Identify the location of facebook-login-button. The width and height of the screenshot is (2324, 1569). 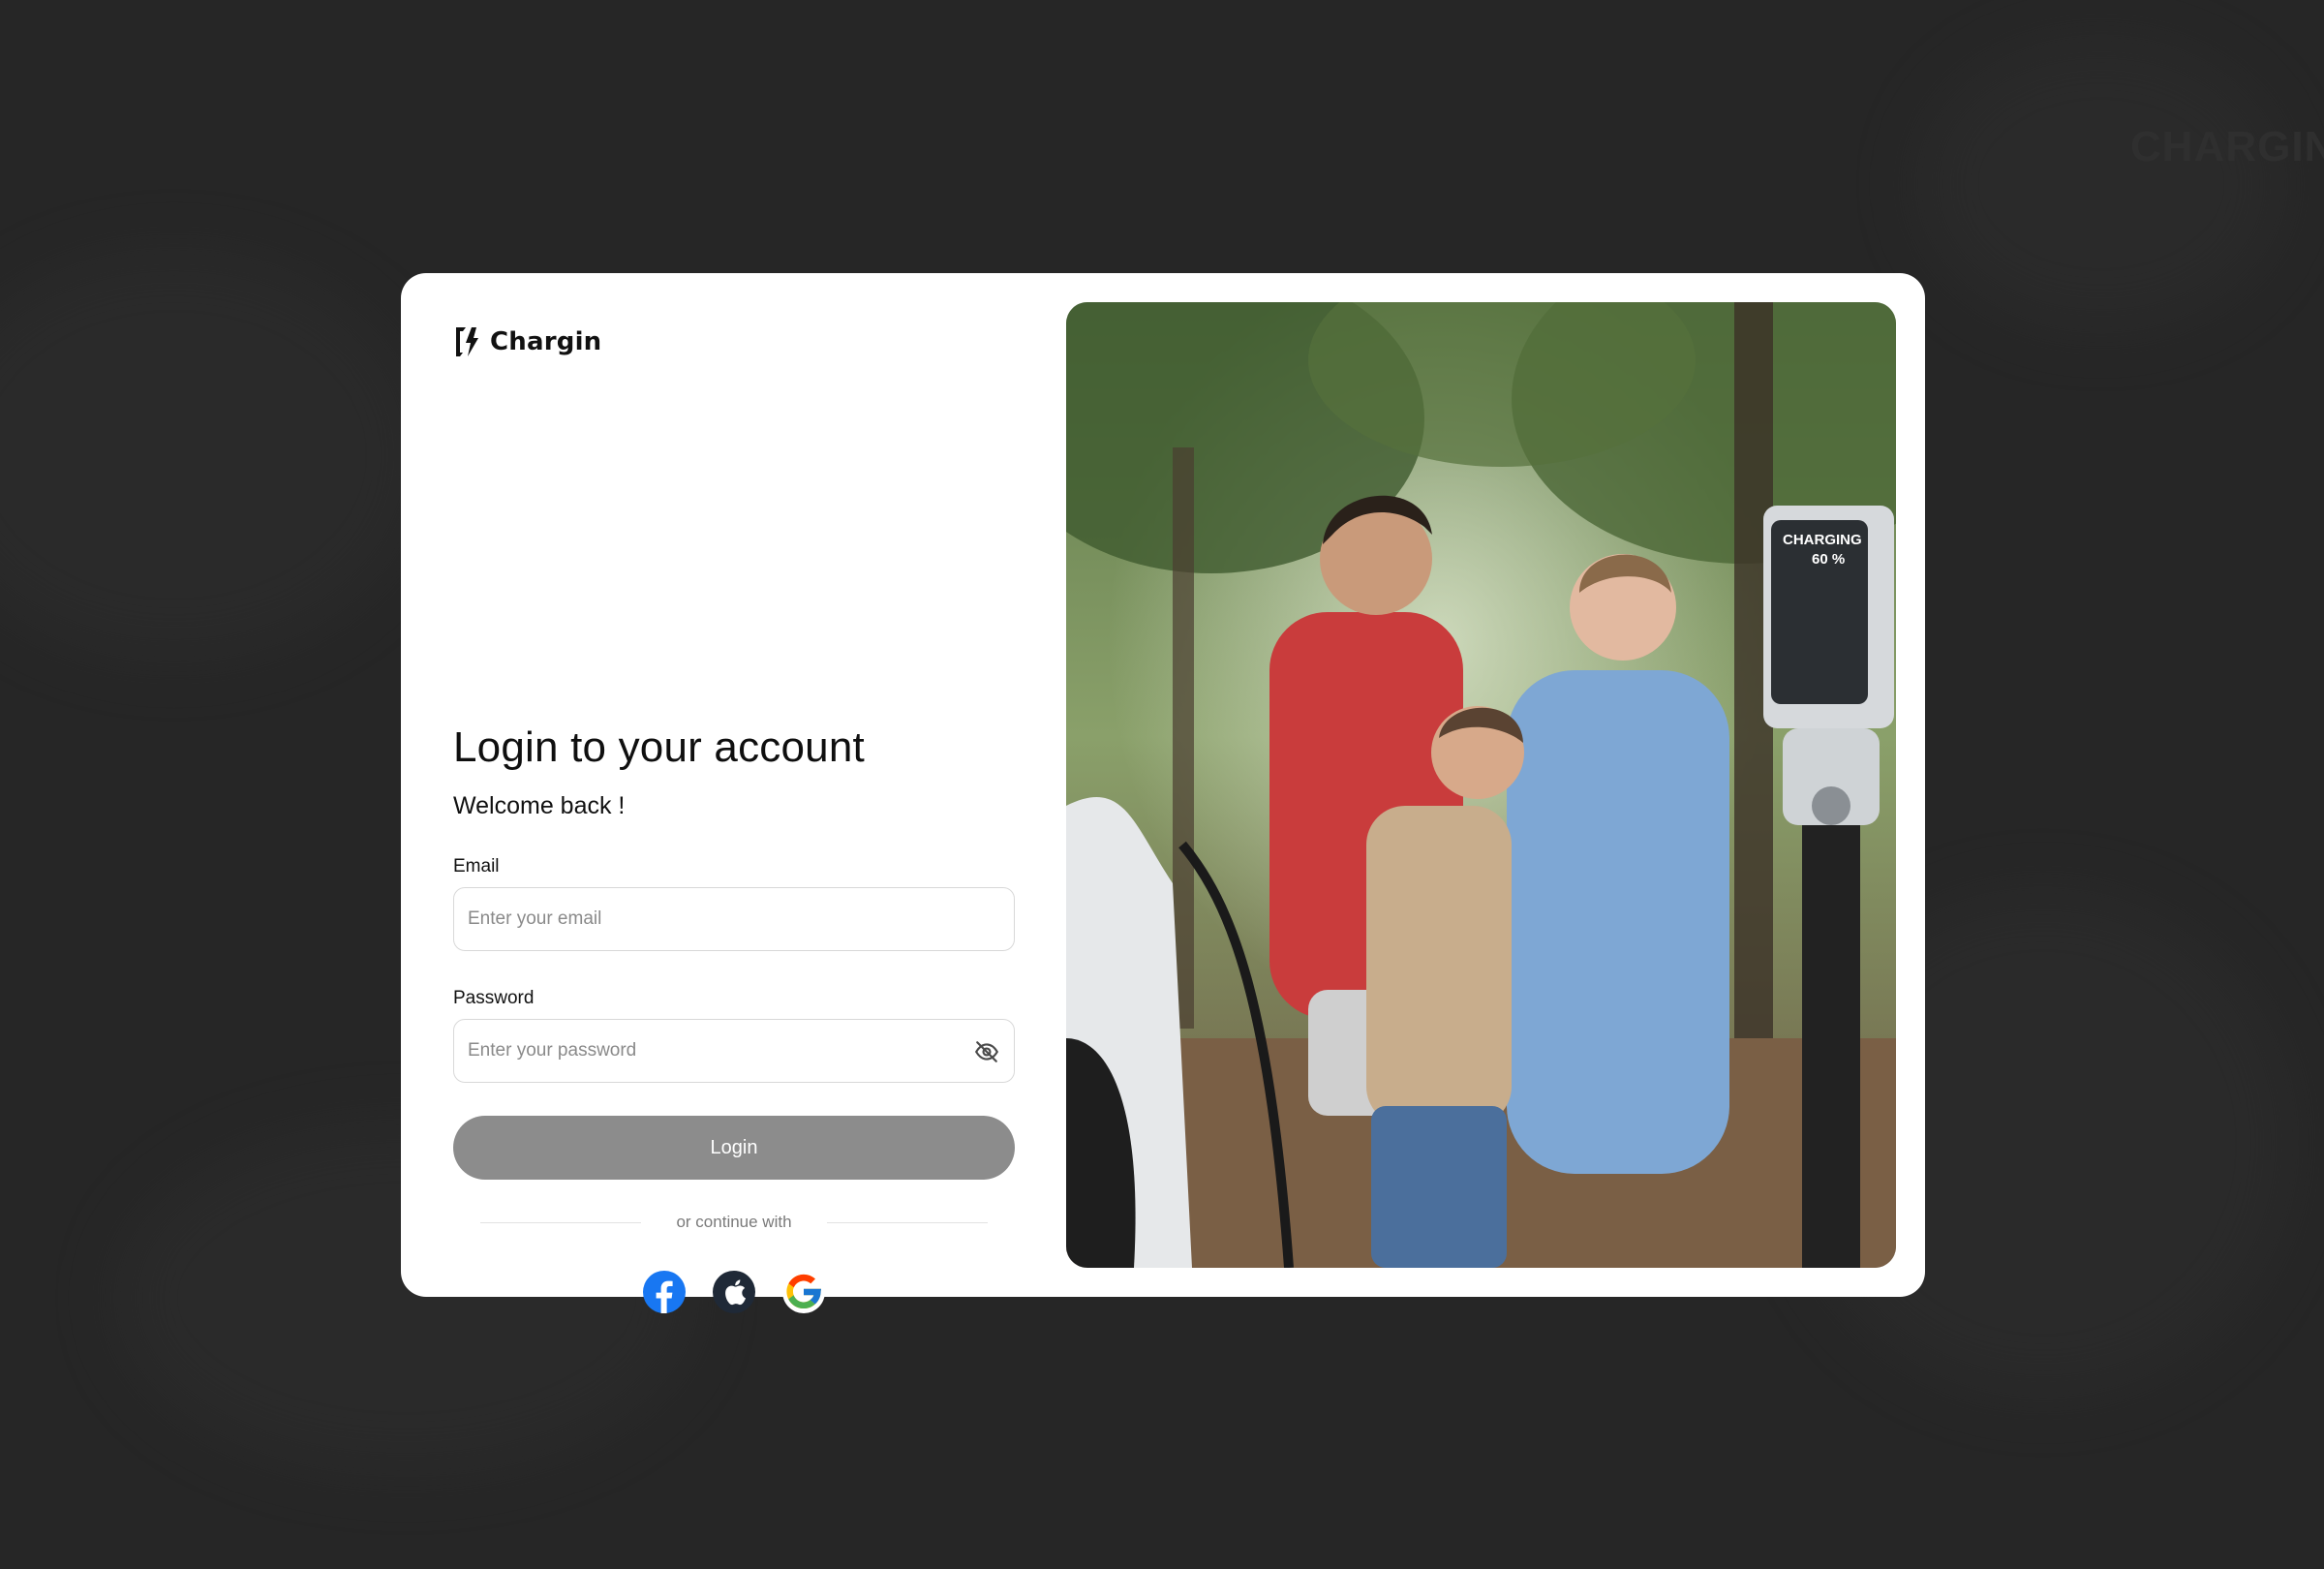
(665, 1292).